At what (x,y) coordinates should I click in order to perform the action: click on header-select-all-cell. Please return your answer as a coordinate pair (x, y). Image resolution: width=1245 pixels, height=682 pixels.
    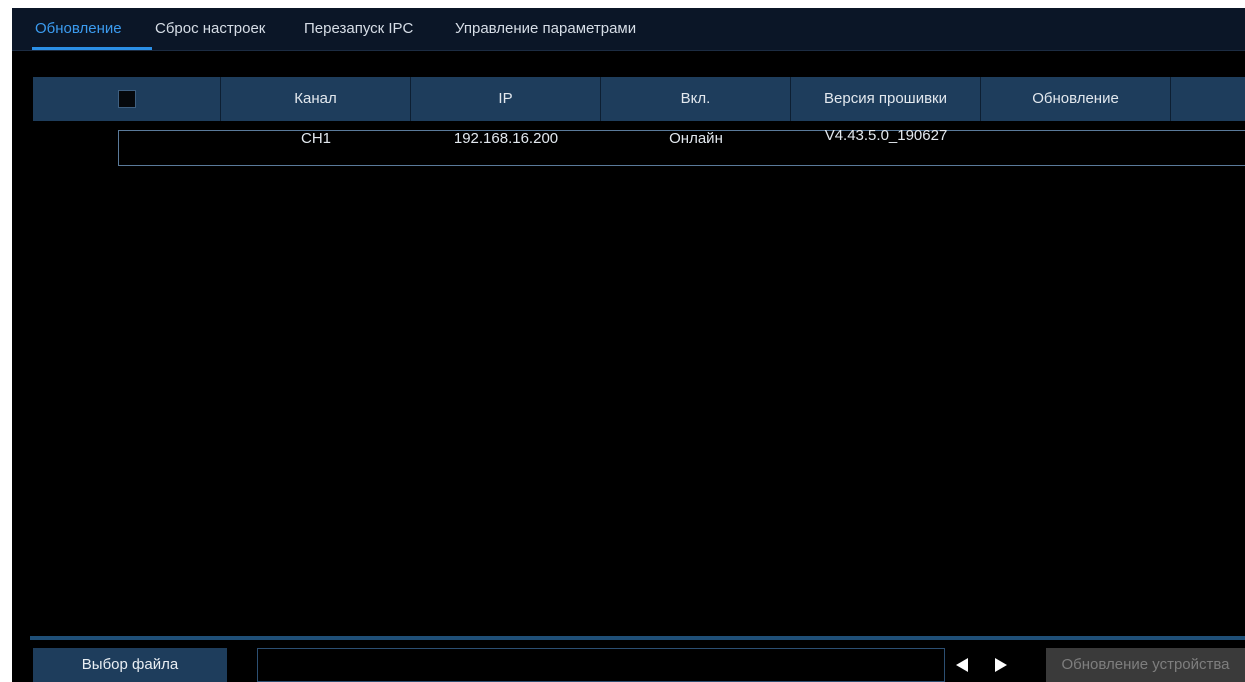
    Looking at the image, I should click on (127, 99).